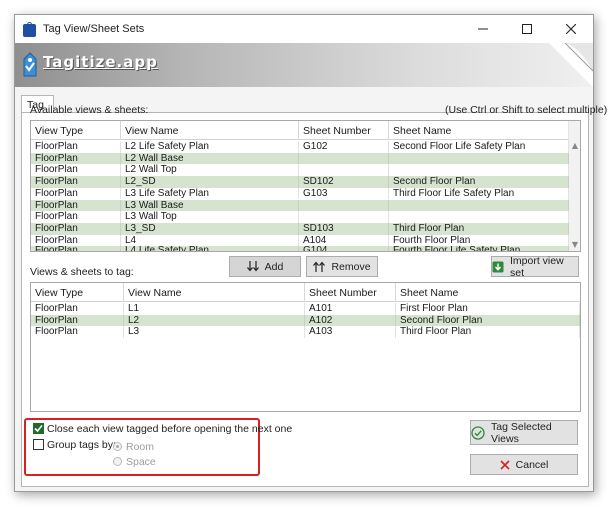 The height and width of the screenshot is (509, 612). I want to click on table-row: FloorPlan L2 Wall Base, so click(300, 158).